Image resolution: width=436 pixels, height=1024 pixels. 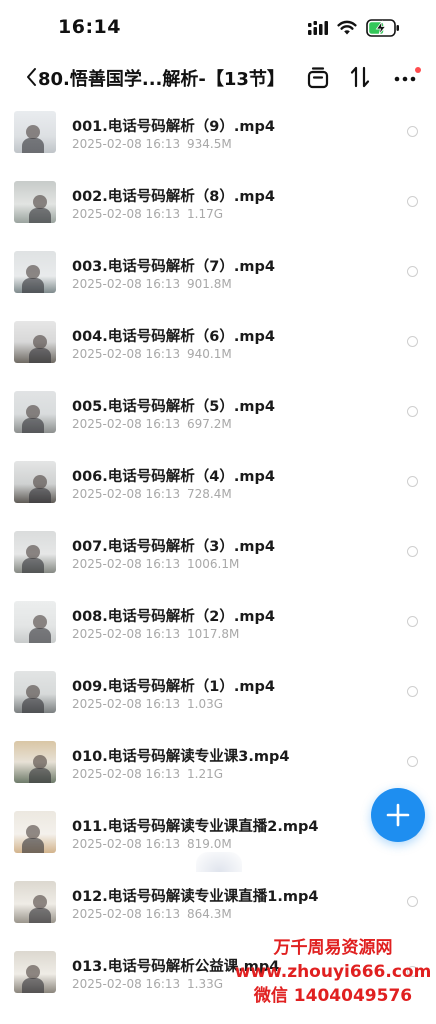 I want to click on watermark: 万千周易资源网 www.zhouyi666.com 微信 1404049576, so click(x=333, y=972).